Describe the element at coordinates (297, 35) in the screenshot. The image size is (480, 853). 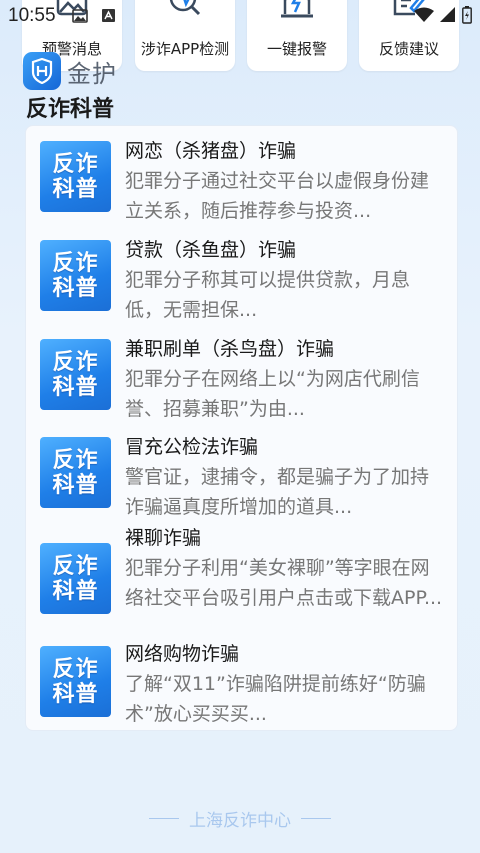
I see `shortcut-one-key-alarm: 一键报警` at that location.